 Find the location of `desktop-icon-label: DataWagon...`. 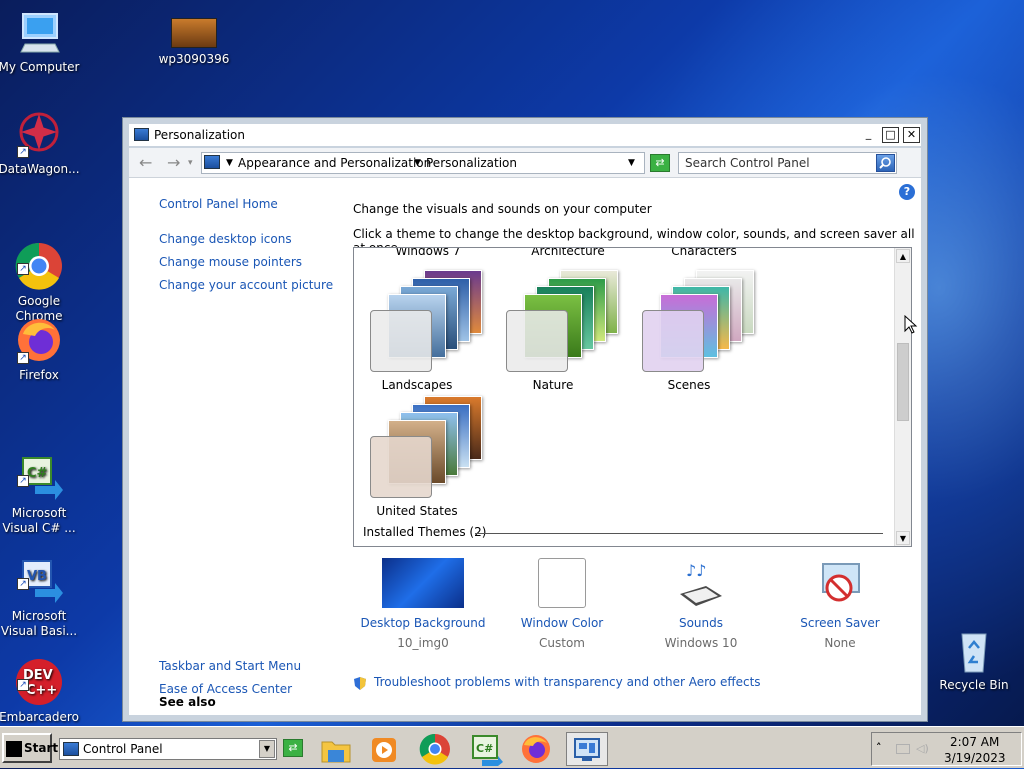

desktop-icon-label: DataWagon... is located at coordinates (40, 169).